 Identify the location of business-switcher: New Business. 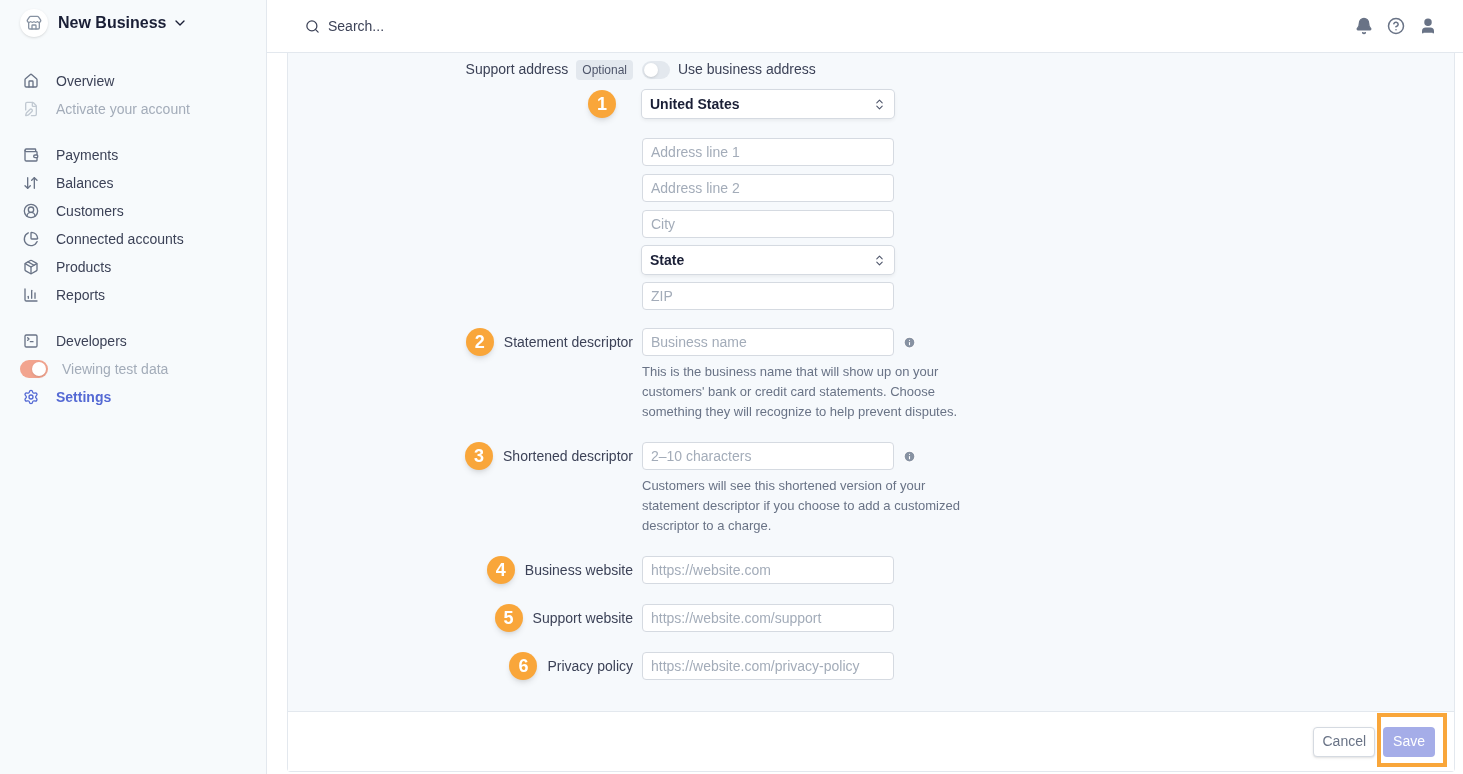
(123, 23).